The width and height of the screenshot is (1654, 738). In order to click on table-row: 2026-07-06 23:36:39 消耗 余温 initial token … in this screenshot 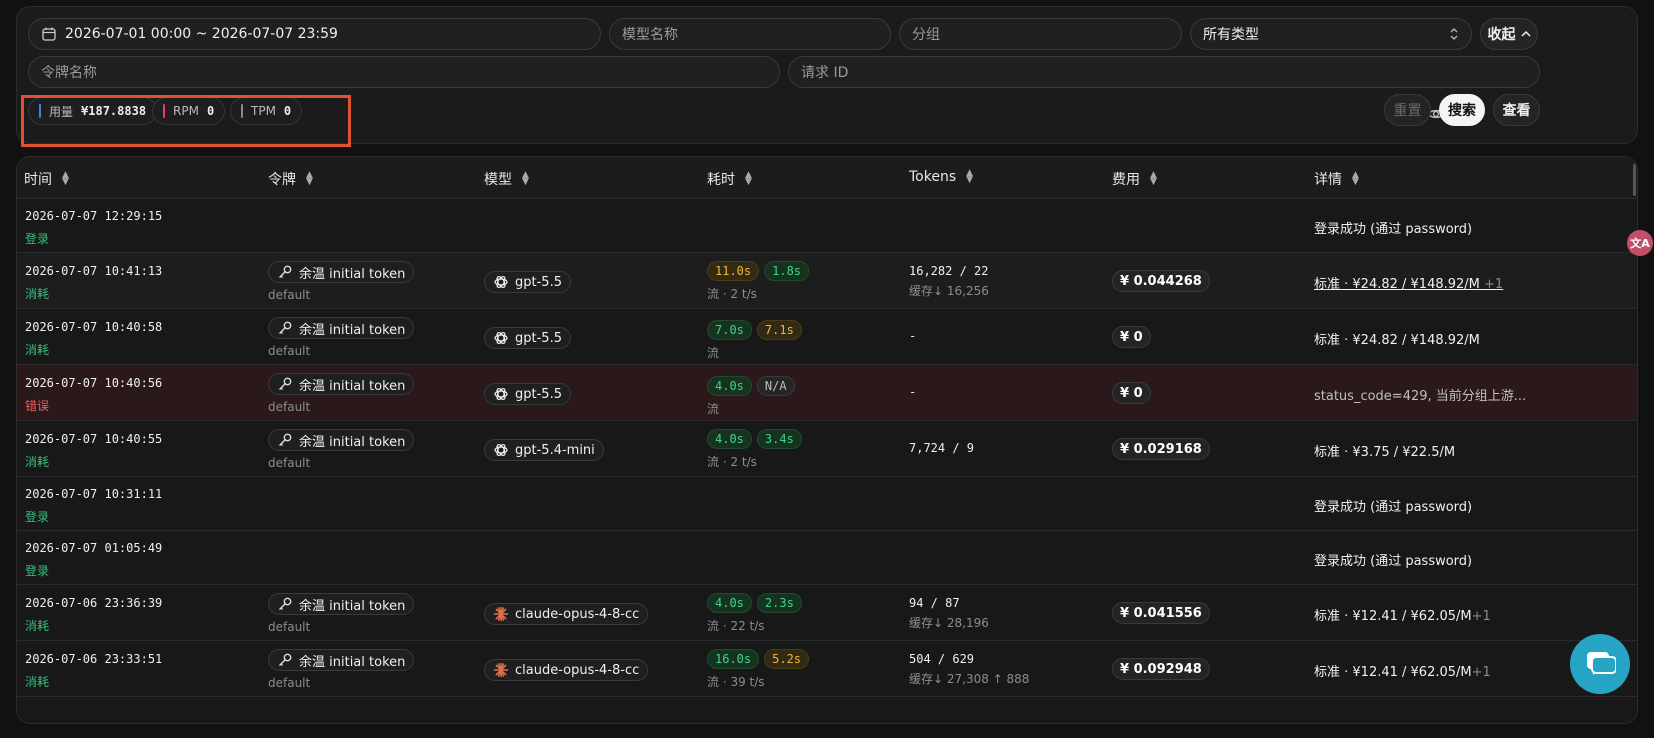, I will do `click(827, 613)`.